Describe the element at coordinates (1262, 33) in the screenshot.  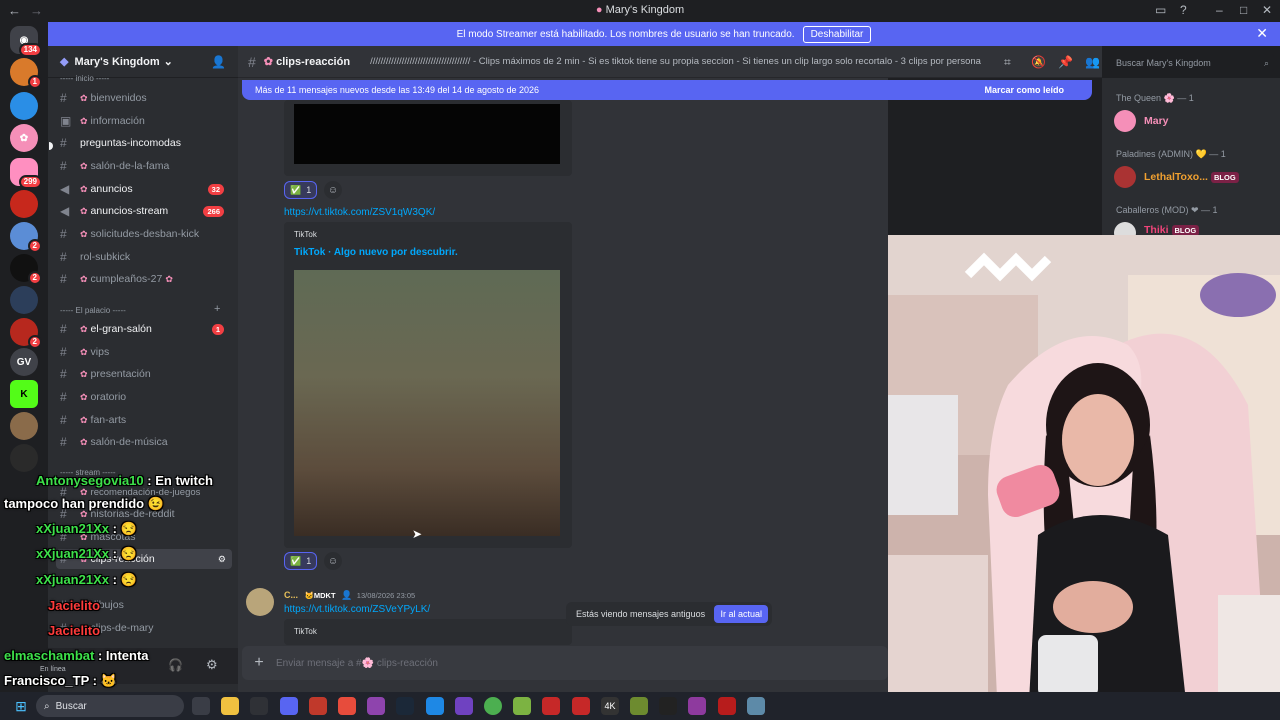
I see `close-icon: ✕` at that location.